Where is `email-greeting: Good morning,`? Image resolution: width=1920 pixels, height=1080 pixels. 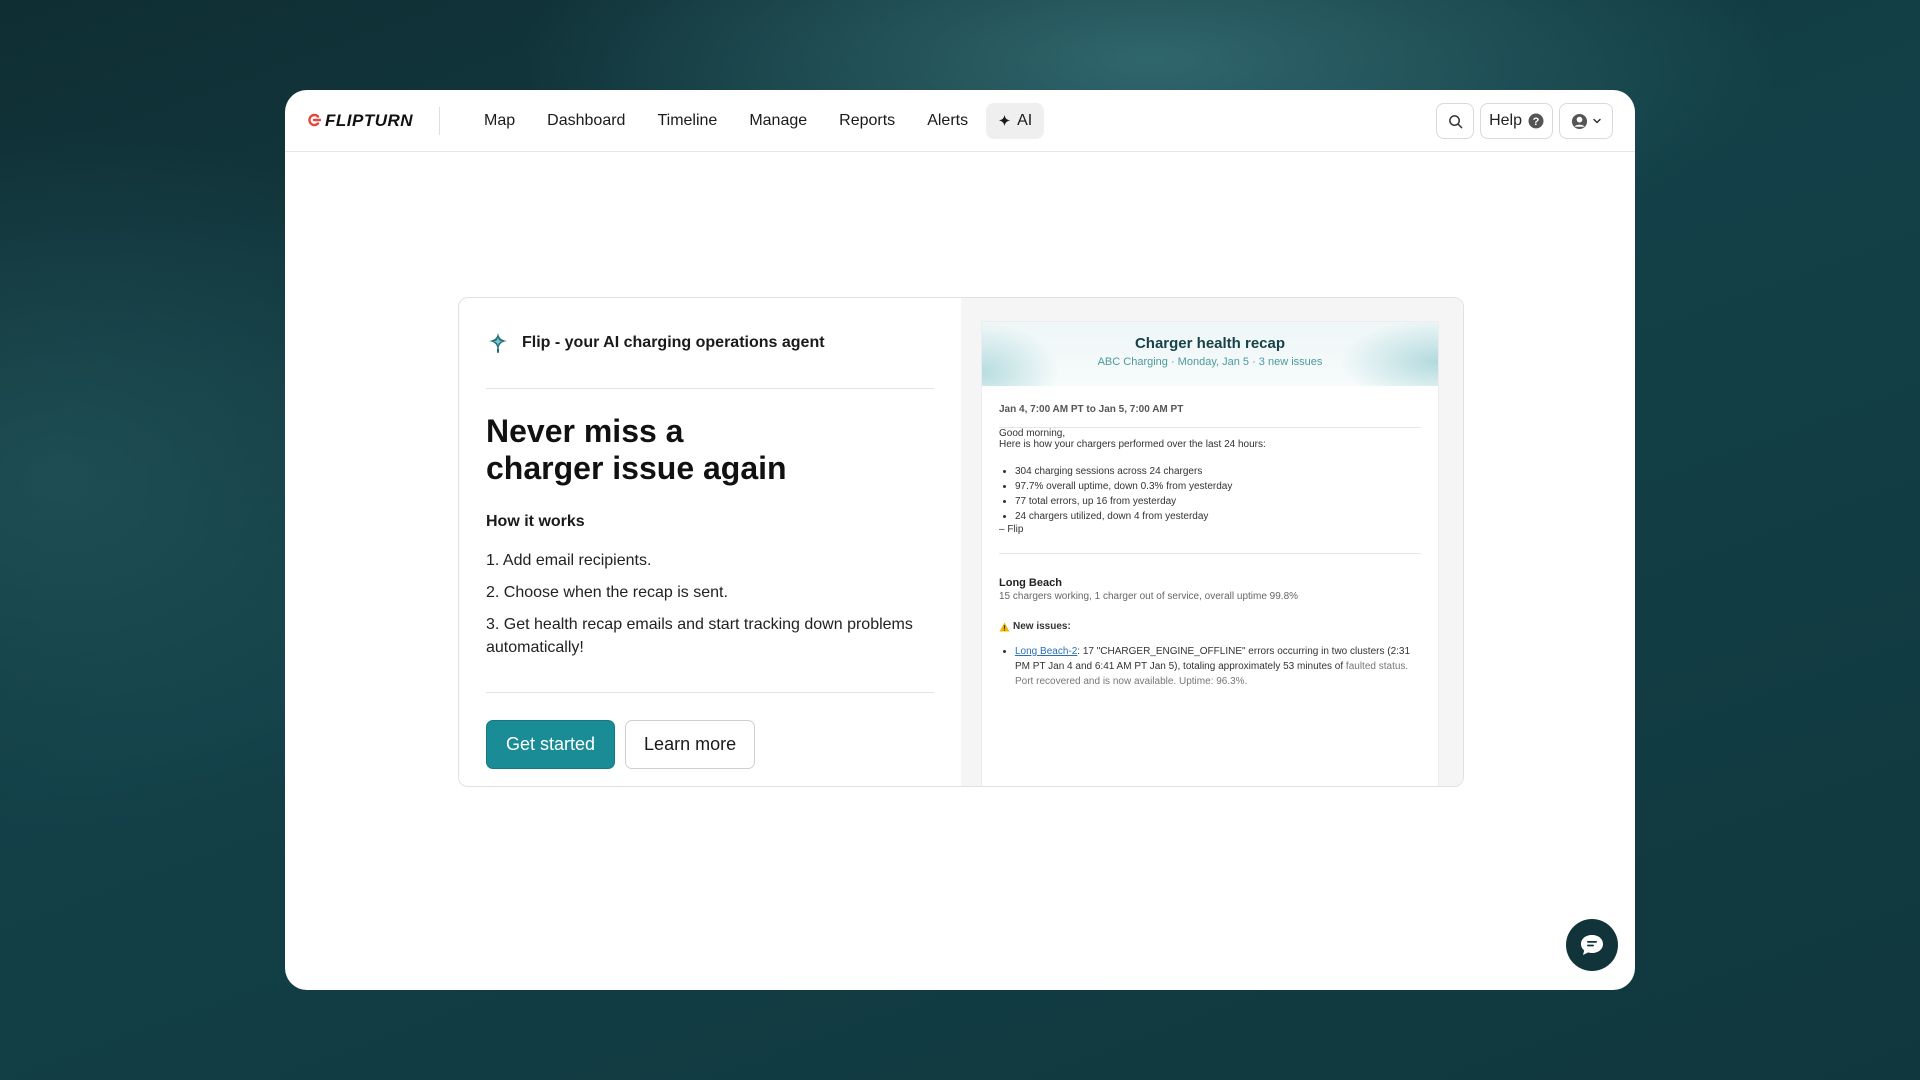
email-greeting: Good morning, is located at coordinates (1032, 433).